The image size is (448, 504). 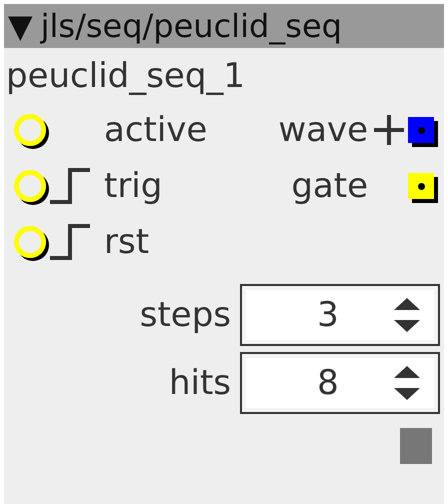 I want to click on inlet-label: trig, so click(x=134, y=186).